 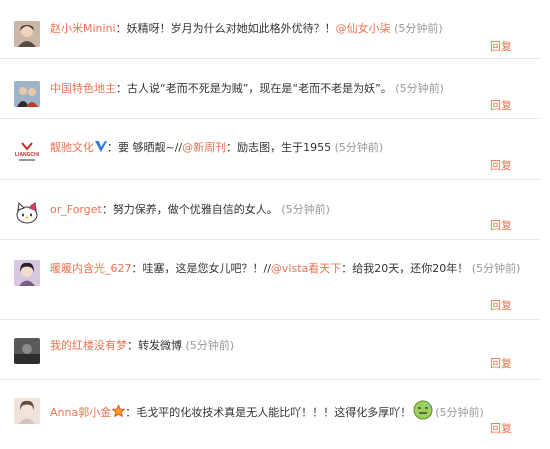 What do you see at coordinates (76, 209) in the screenshot?
I see `comment-username: or_Forget` at bounding box center [76, 209].